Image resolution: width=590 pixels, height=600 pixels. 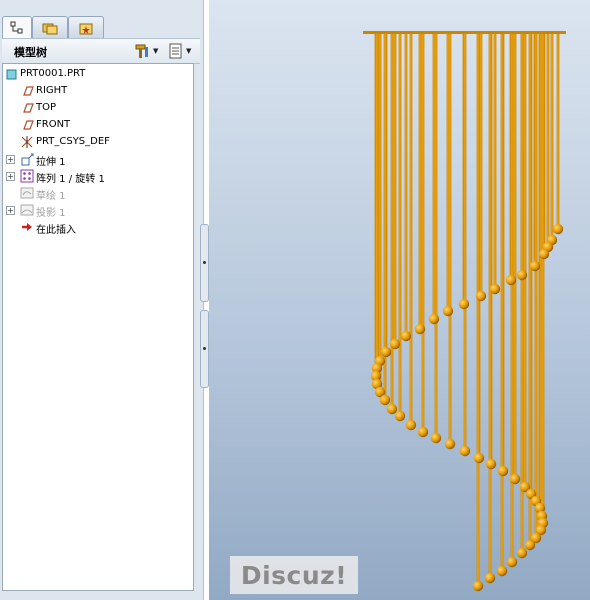 I want to click on insert-here-arrow-icon, so click(x=27, y=227).